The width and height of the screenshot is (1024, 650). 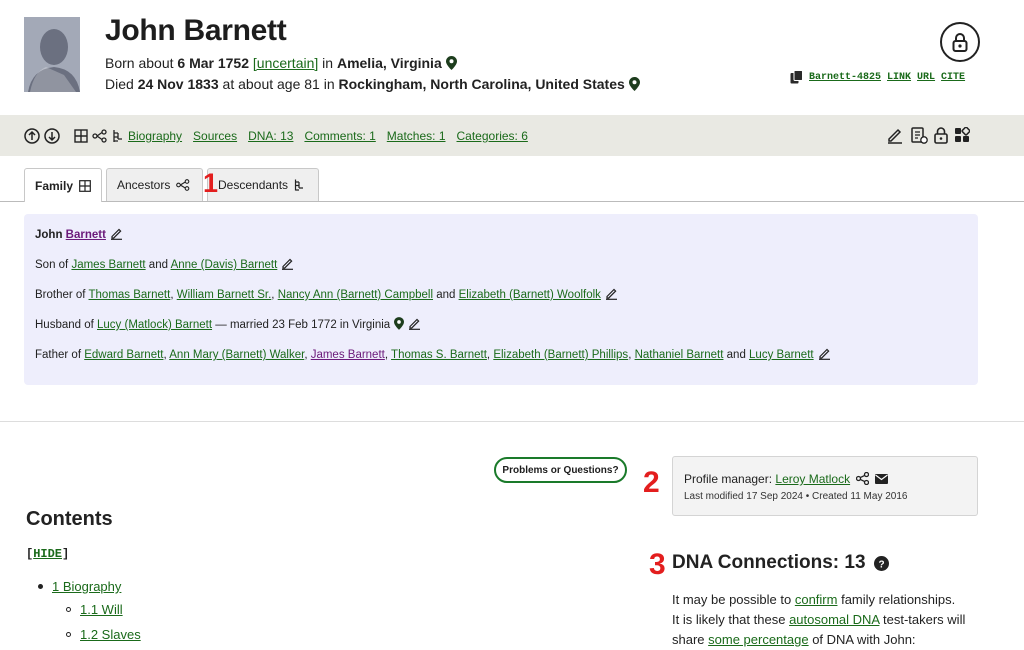 What do you see at coordinates (919, 135) in the screenshot?
I see `clipboard-icon` at bounding box center [919, 135].